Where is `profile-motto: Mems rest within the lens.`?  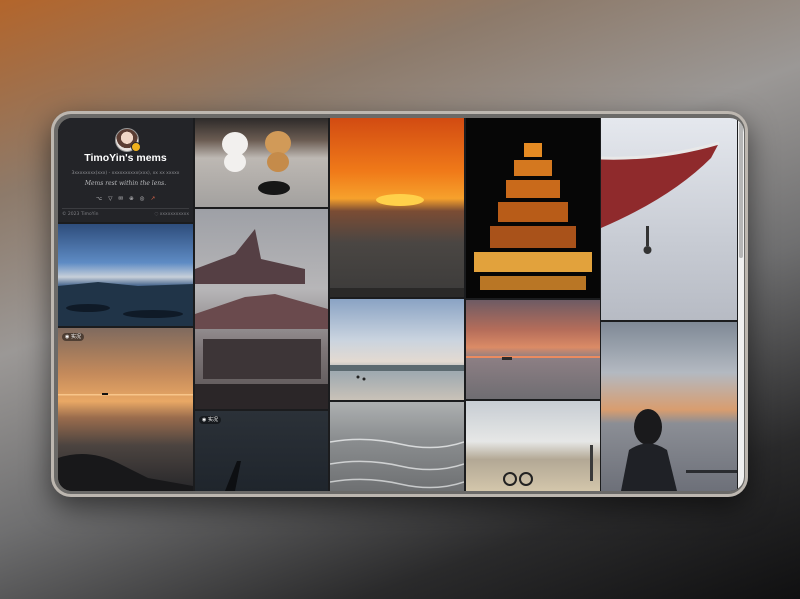
profile-motto: Mems rest within the lens. is located at coordinates (125, 183).